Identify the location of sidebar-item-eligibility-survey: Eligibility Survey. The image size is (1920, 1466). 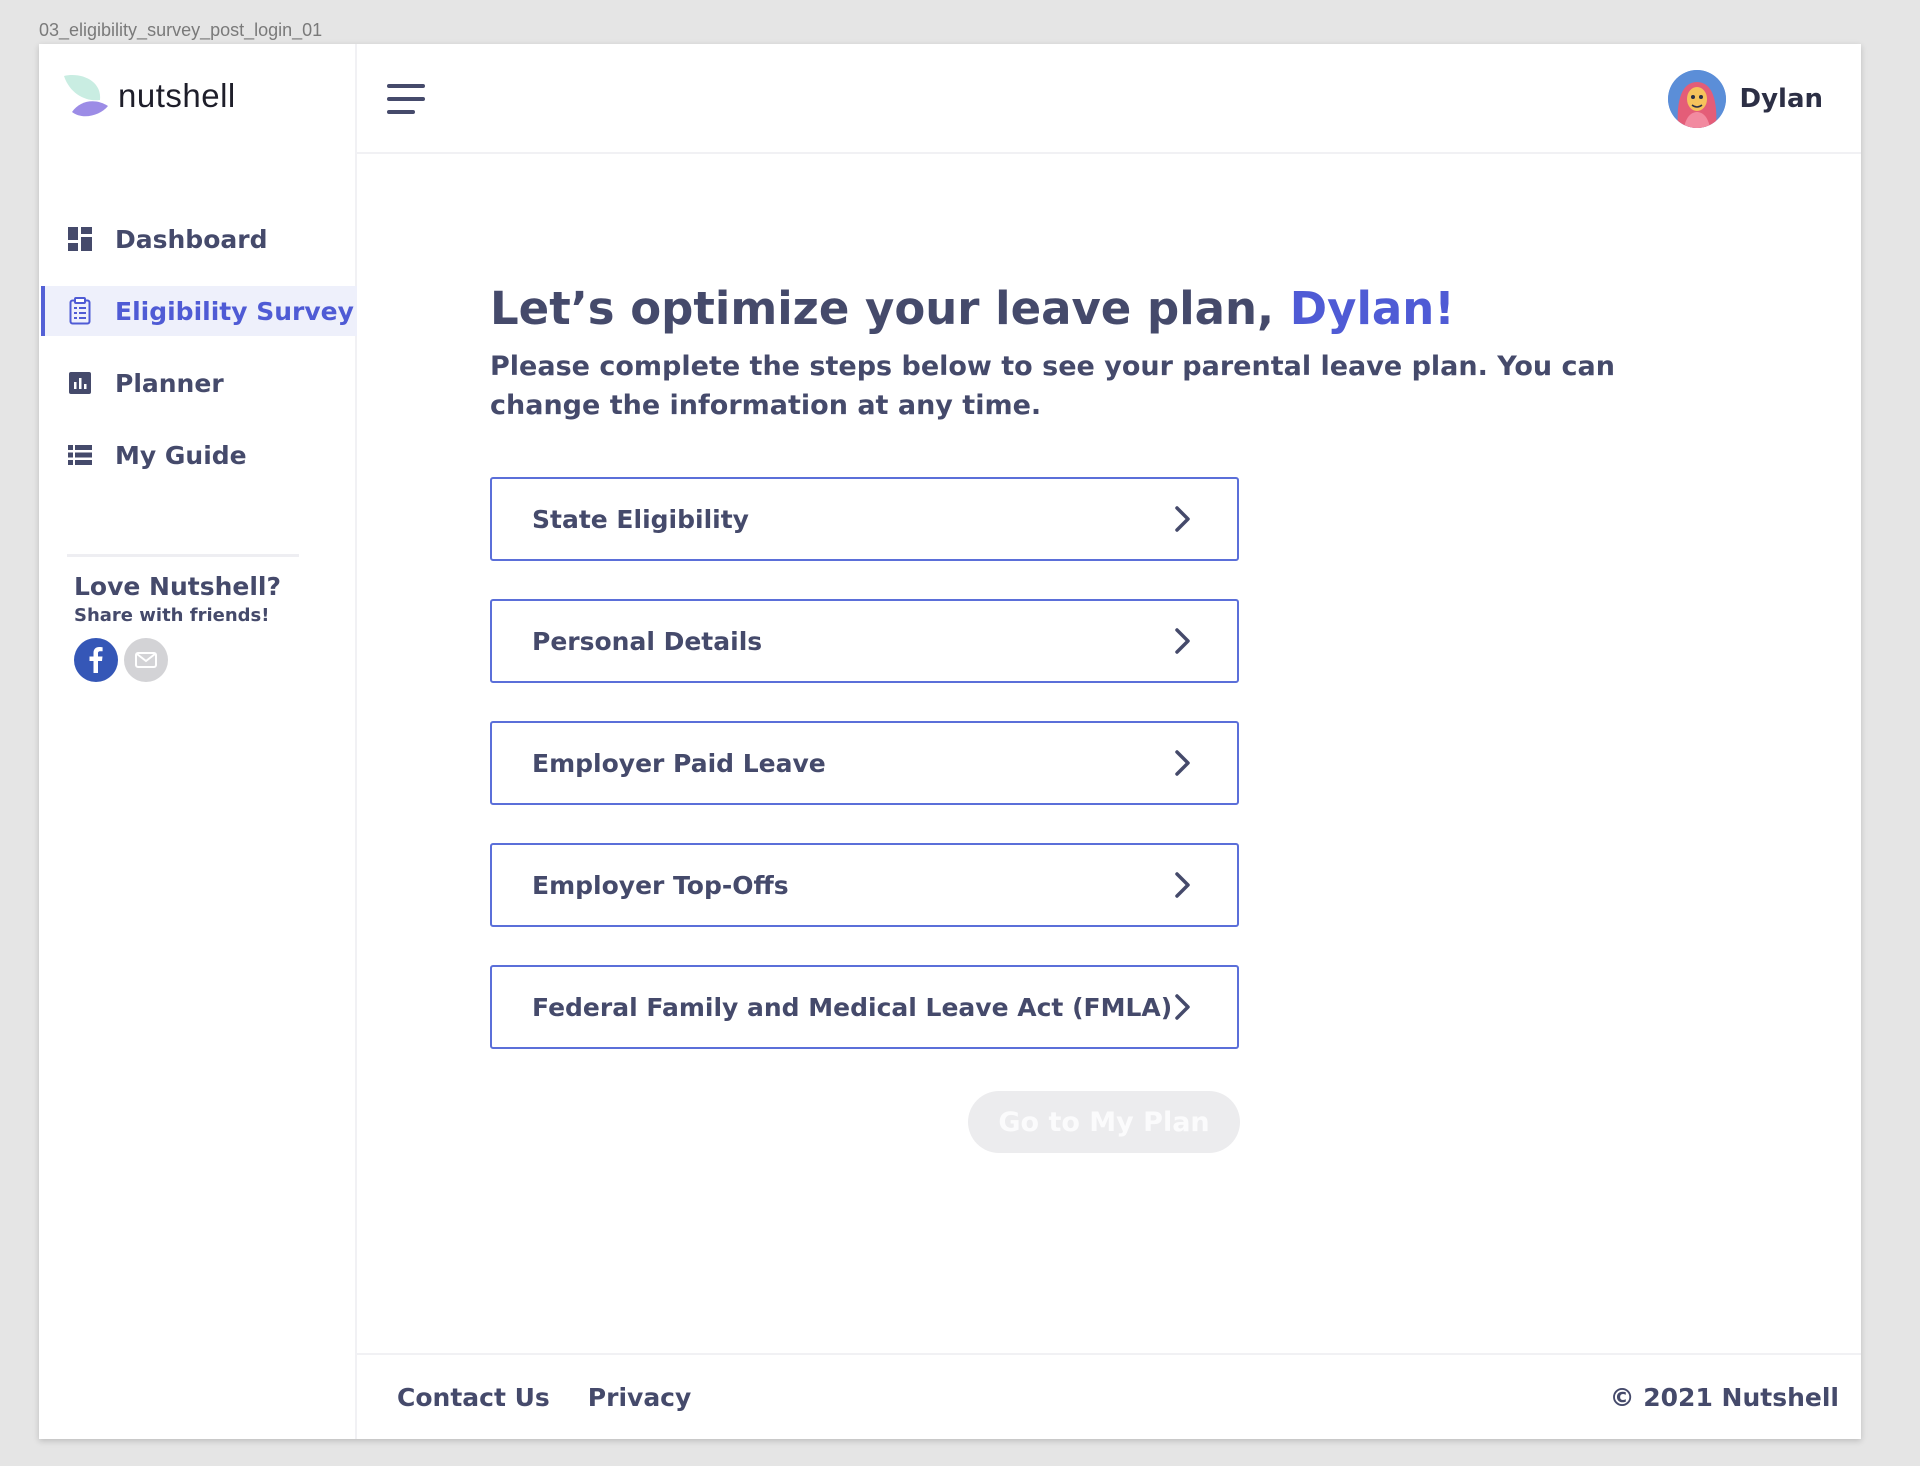
(199, 311).